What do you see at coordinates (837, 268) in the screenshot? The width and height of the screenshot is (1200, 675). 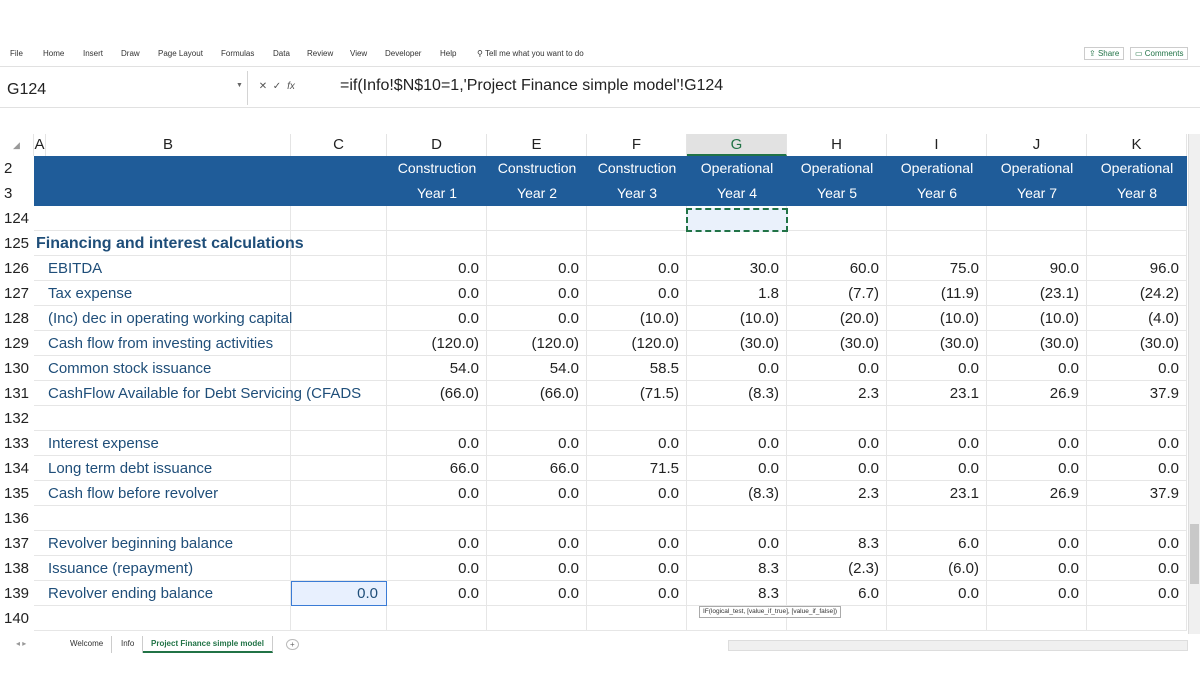 I see `value-cell: 60.0` at bounding box center [837, 268].